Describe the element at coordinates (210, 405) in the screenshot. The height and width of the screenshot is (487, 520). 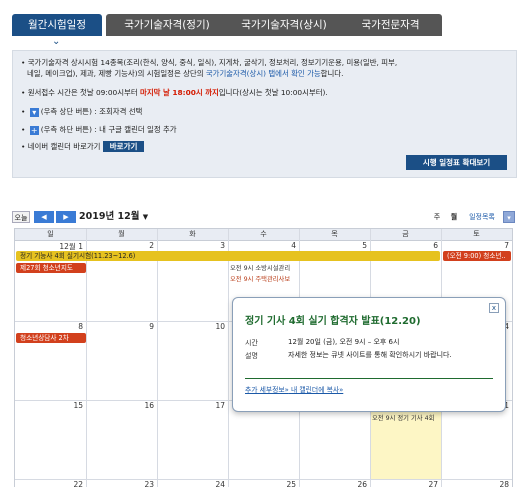
I see `day-number: 17` at that location.